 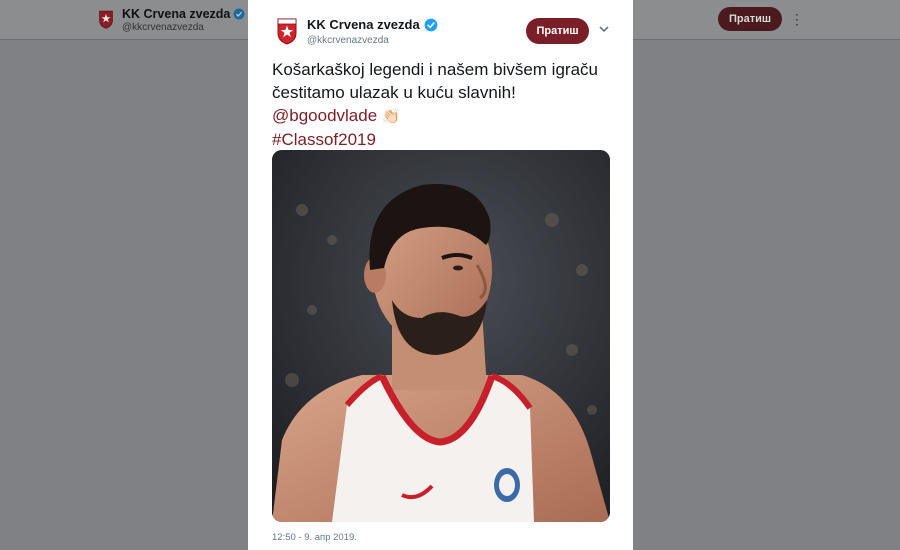 What do you see at coordinates (750, 19) in the screenshot?
I see `background-follow-button: Пратиш` at bounding box center [750, 19].